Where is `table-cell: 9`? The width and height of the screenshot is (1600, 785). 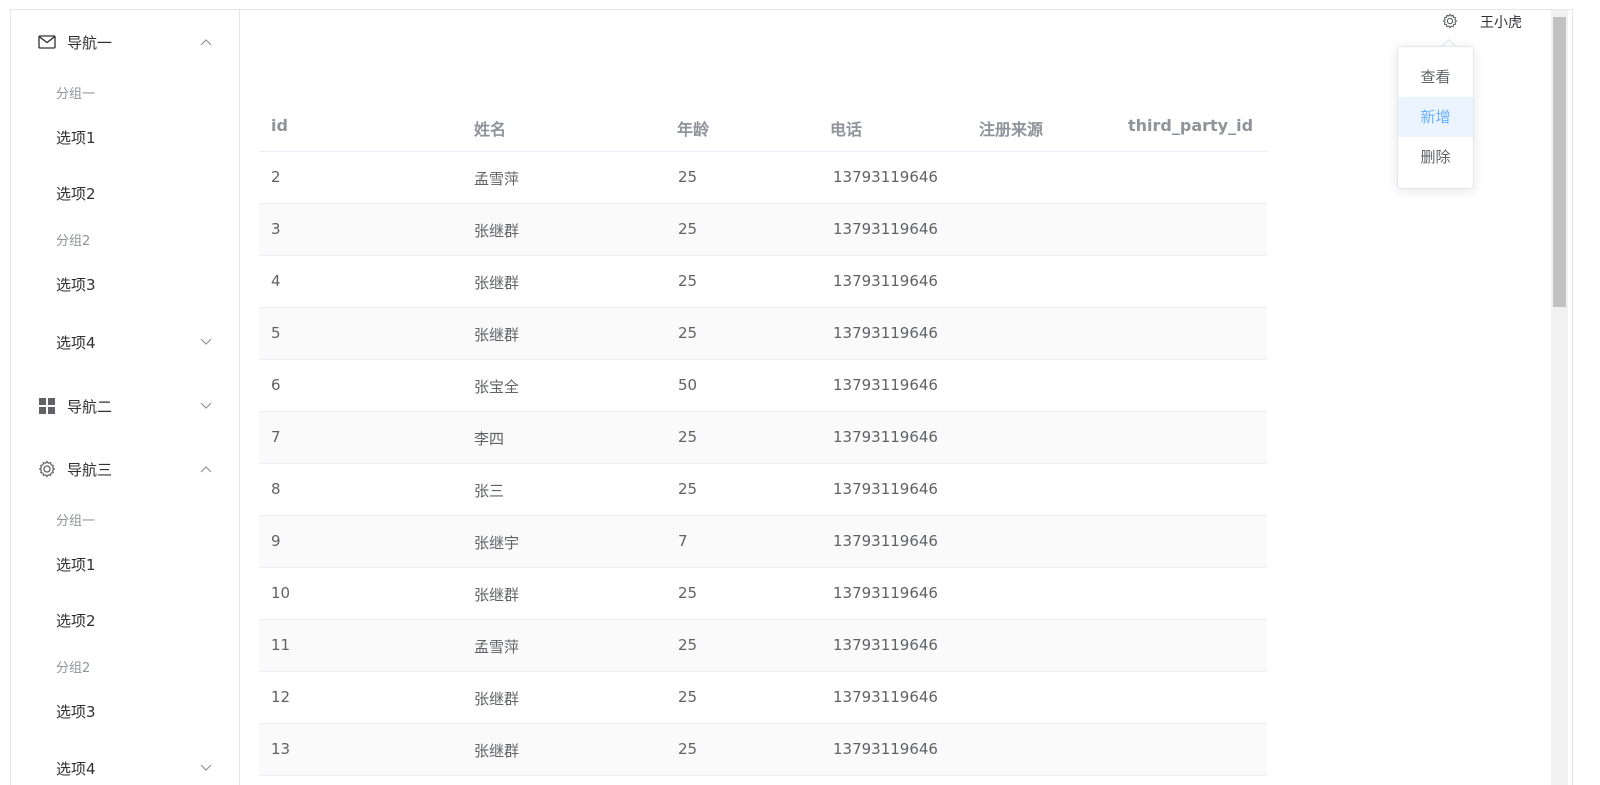 table-cell: 9 is located at coordinates (276, 541).